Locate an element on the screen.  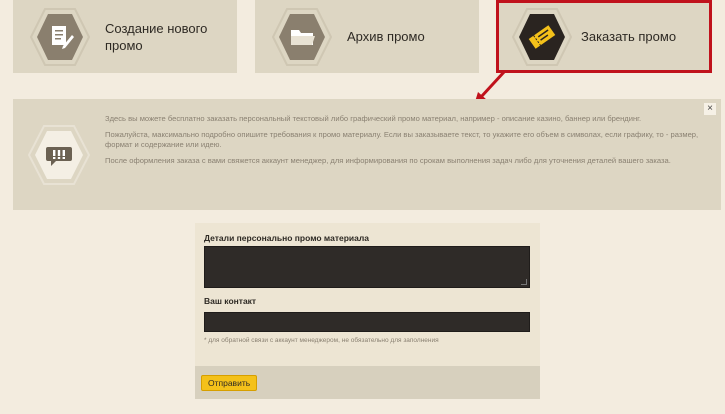
ticket-icon is located at coordinates (542, 37).